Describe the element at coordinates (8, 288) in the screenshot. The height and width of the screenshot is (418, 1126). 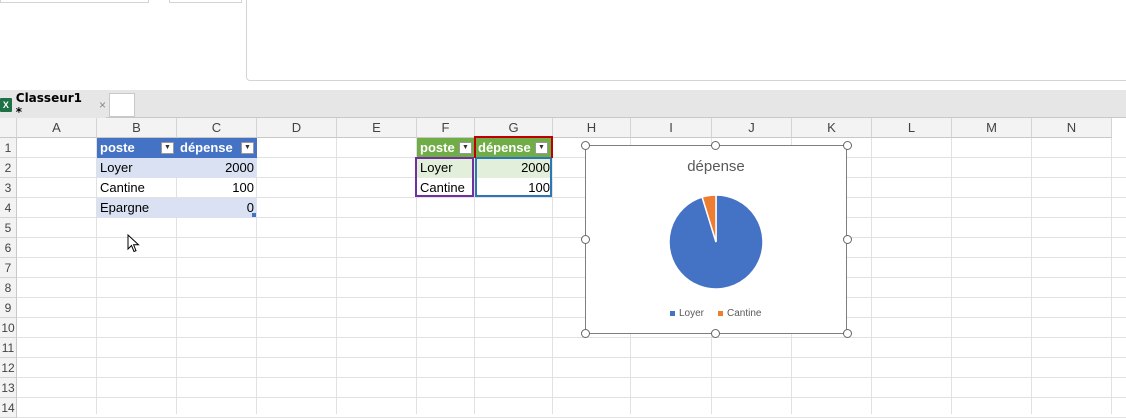
I see `row-header-8: 8` at that location.